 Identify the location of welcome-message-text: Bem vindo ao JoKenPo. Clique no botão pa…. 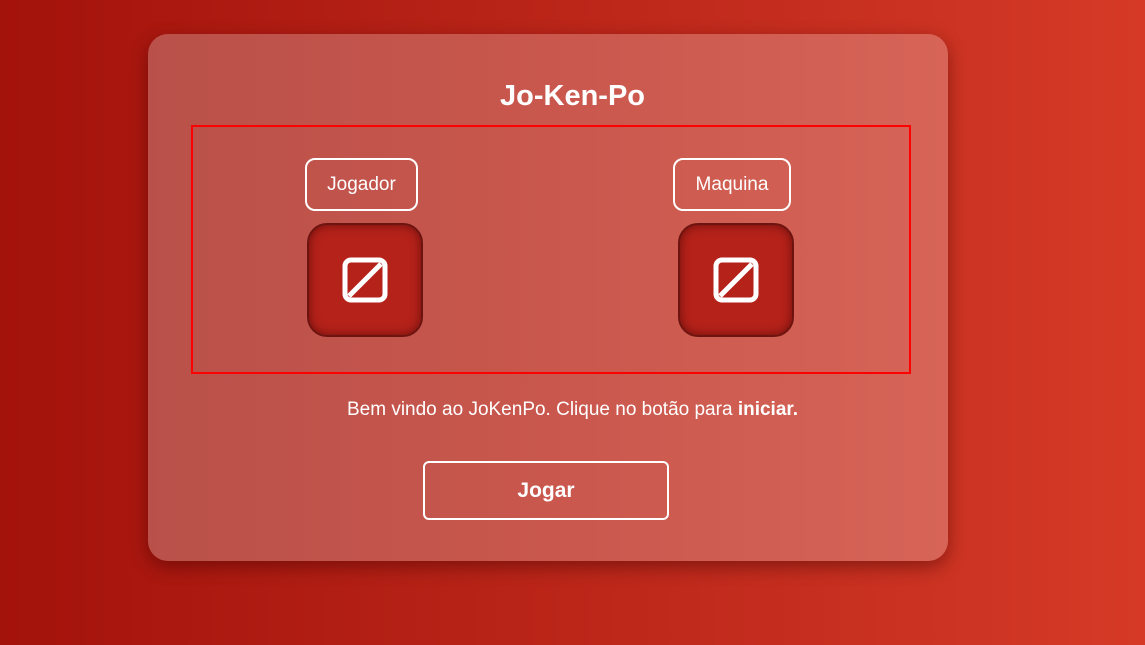
(542, 409).